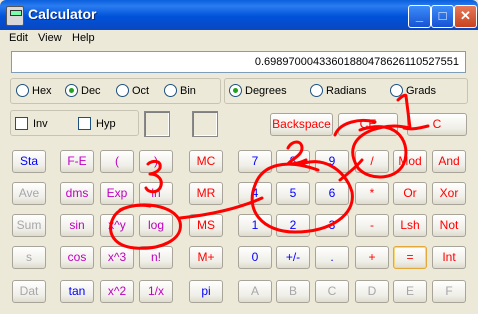  What do you see at coordinates (29, 161) in the screenshot?
I see `sta-button: Sta` at bounding box center [29, 161].